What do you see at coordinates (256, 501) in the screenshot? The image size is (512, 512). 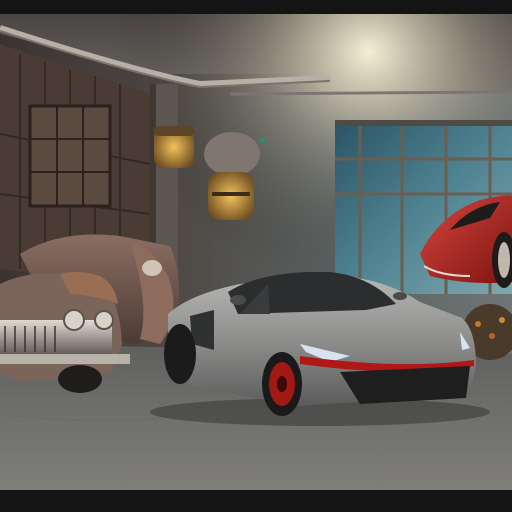 I see `bottom-border-strip` at bounding box center [256, 501].